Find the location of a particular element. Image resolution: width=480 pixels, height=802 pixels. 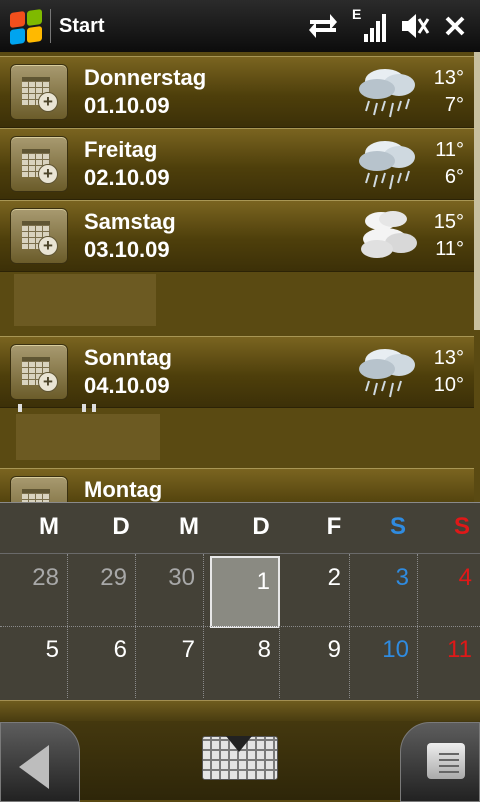

calendar-day-selected: 1 is located at coordinates (245, 592).